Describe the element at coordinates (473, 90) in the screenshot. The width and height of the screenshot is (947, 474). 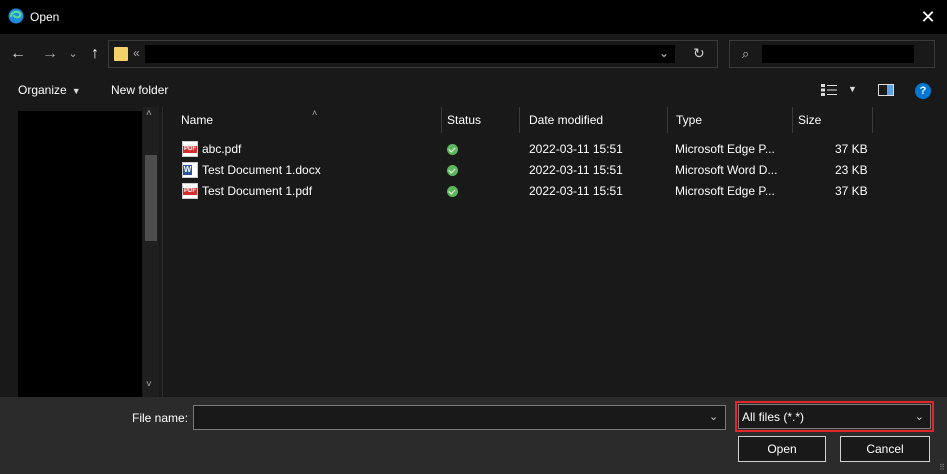
I see `command-toolbar: Organize ▼ New folder ▼ ?` at that location.